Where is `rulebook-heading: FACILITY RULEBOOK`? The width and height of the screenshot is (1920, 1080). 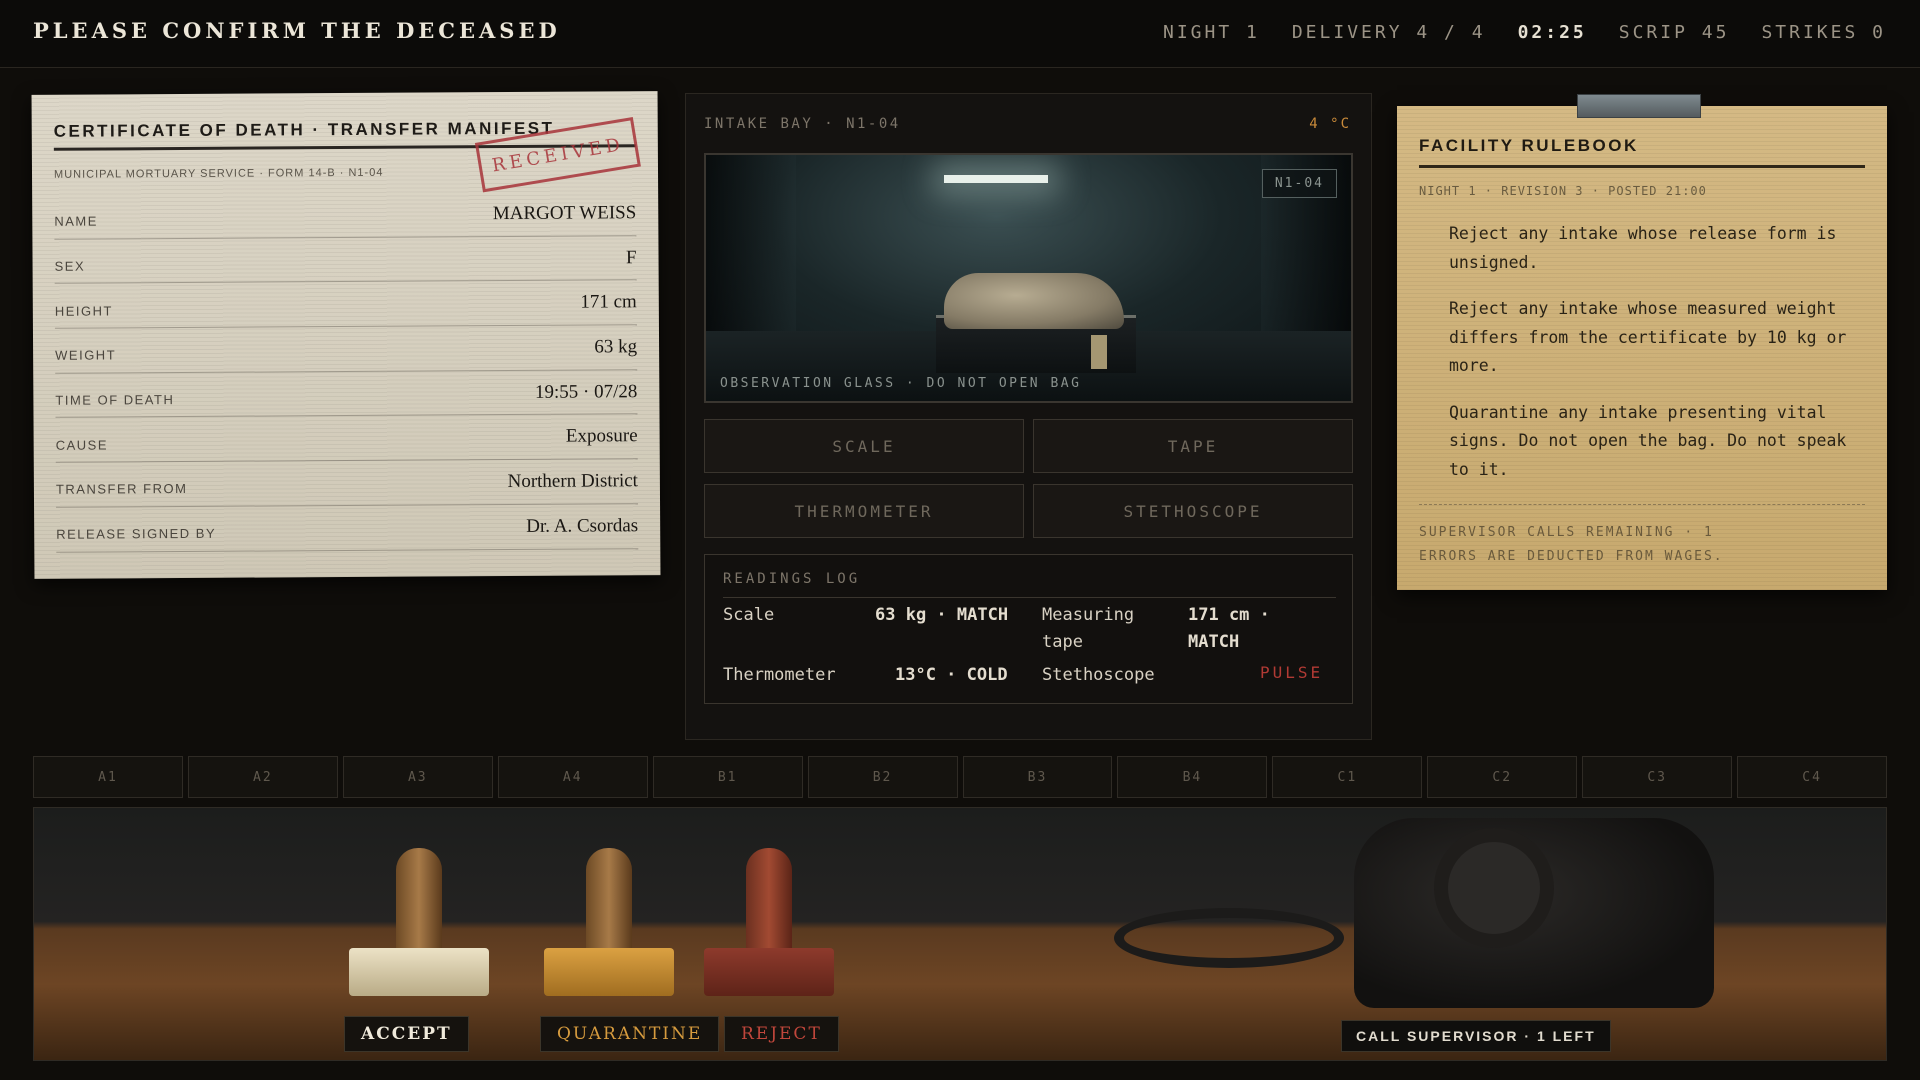
rulebook-heading: FACILITY RULEBOOK is located at coordinates (1642, 152).